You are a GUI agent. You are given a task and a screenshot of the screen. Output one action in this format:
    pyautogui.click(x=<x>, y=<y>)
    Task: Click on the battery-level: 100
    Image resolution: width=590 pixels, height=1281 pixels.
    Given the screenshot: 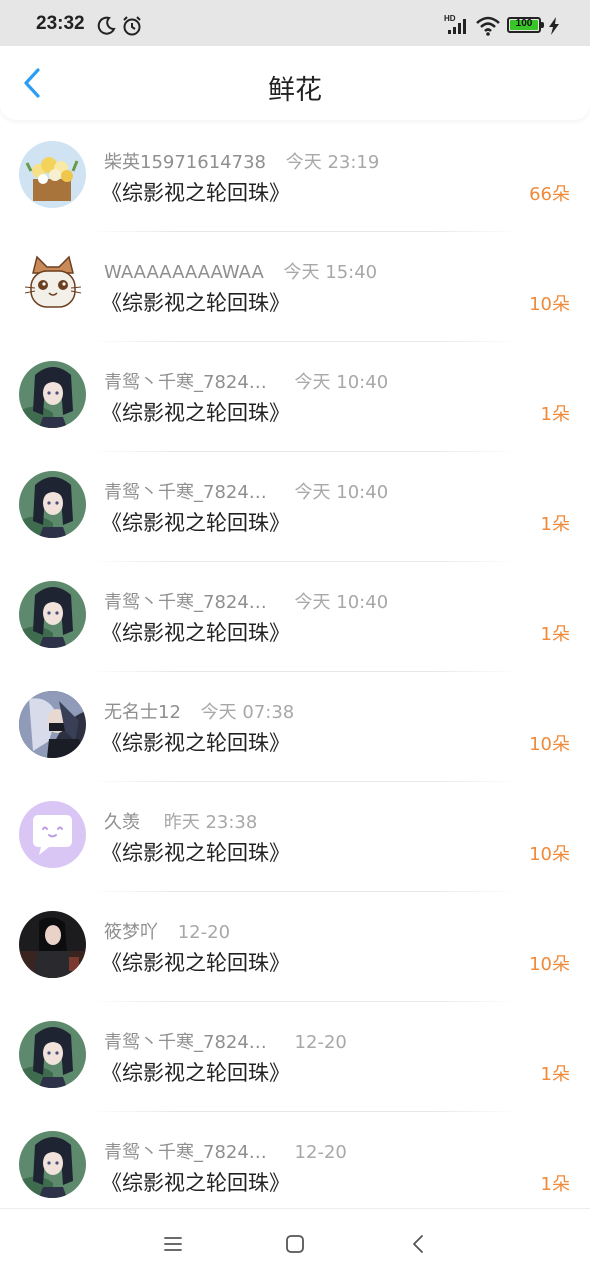 What is the action you would take?
    pyautogui.click(x=524, y=23)
    